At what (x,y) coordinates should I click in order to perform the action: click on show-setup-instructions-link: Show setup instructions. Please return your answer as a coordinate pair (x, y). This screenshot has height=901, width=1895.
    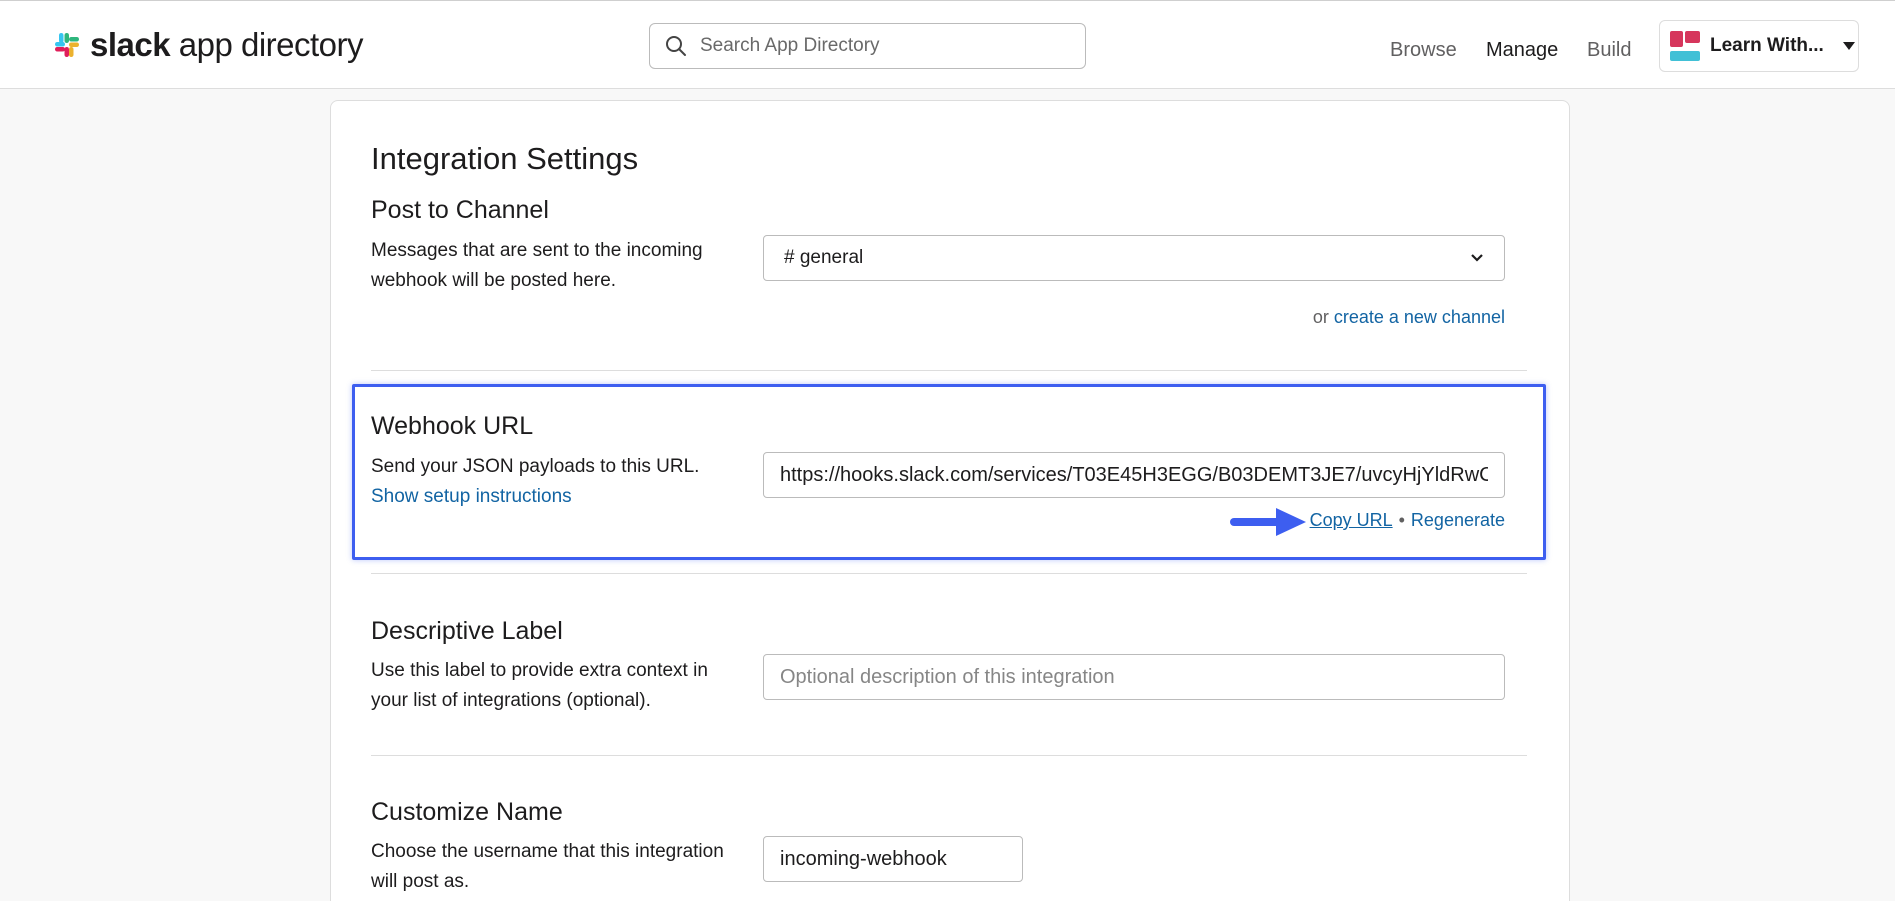
    Looking at the image, I should click on (551, 497).